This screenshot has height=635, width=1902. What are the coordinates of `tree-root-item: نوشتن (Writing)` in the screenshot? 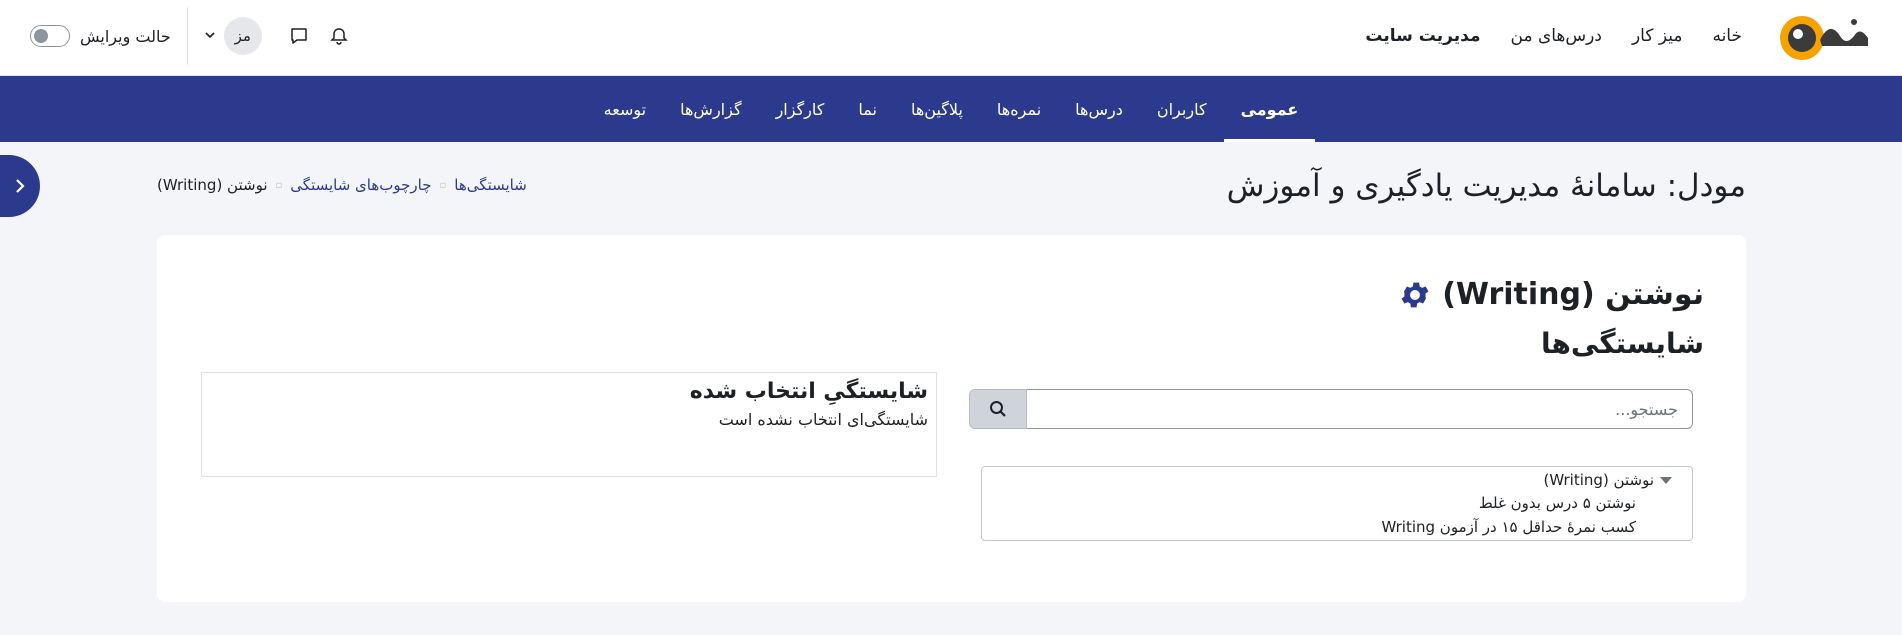 It's located at (1327, 480).